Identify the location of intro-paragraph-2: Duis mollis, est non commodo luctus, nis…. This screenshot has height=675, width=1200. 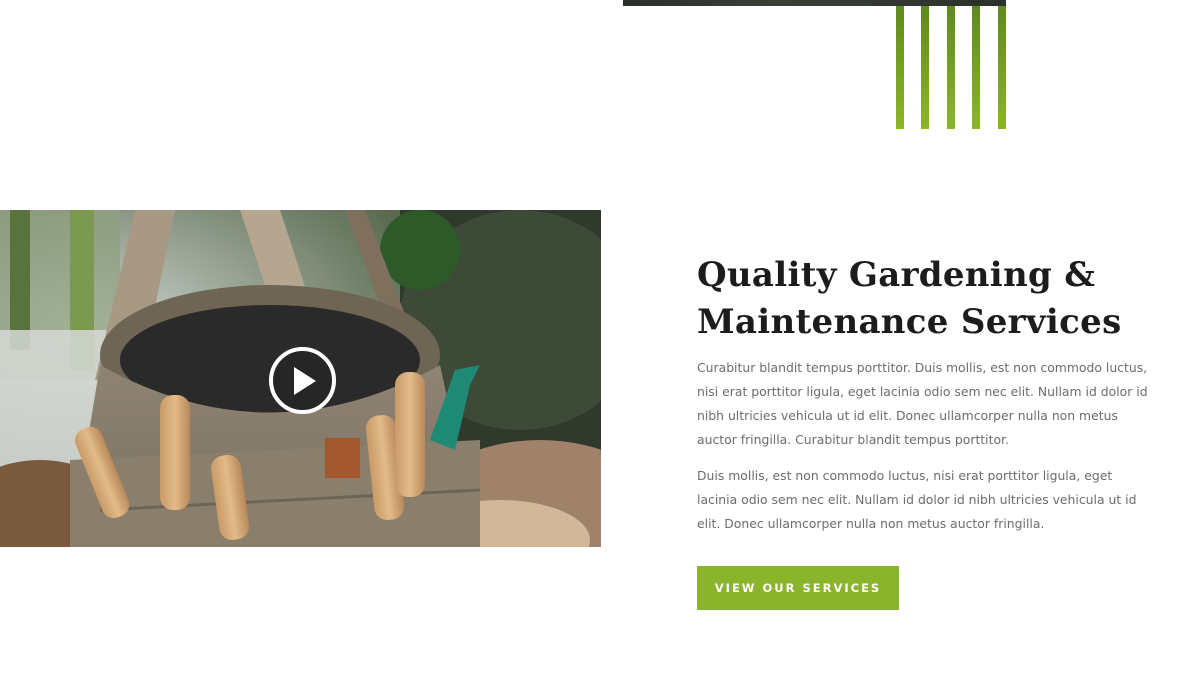
(917, 500).